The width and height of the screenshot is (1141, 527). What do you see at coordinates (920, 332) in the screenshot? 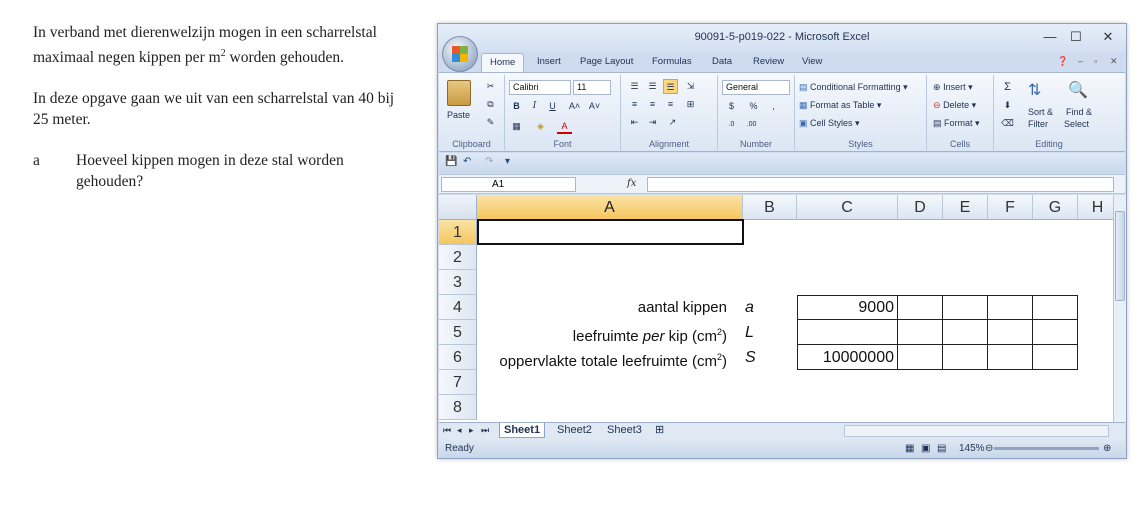
I see `cell-d5` at bounding box center [920, 332].